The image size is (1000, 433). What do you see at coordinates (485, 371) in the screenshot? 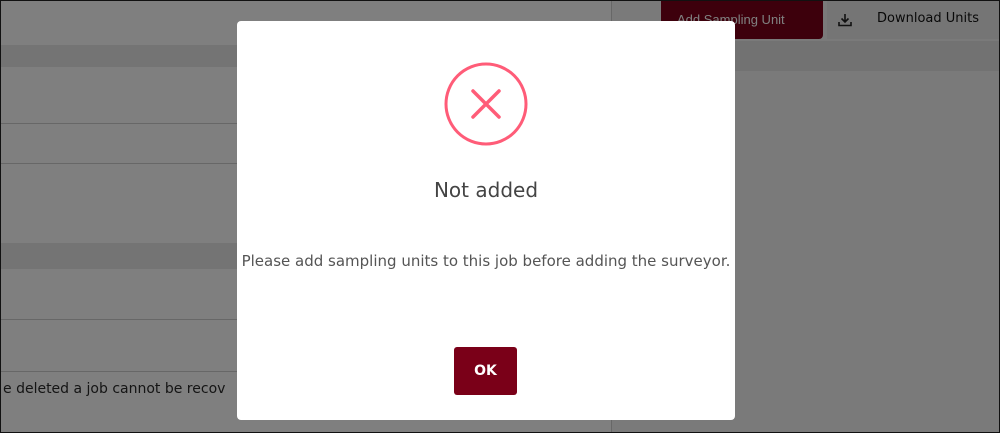
I see `ok-button: OK` at bounding box center [485, 371].